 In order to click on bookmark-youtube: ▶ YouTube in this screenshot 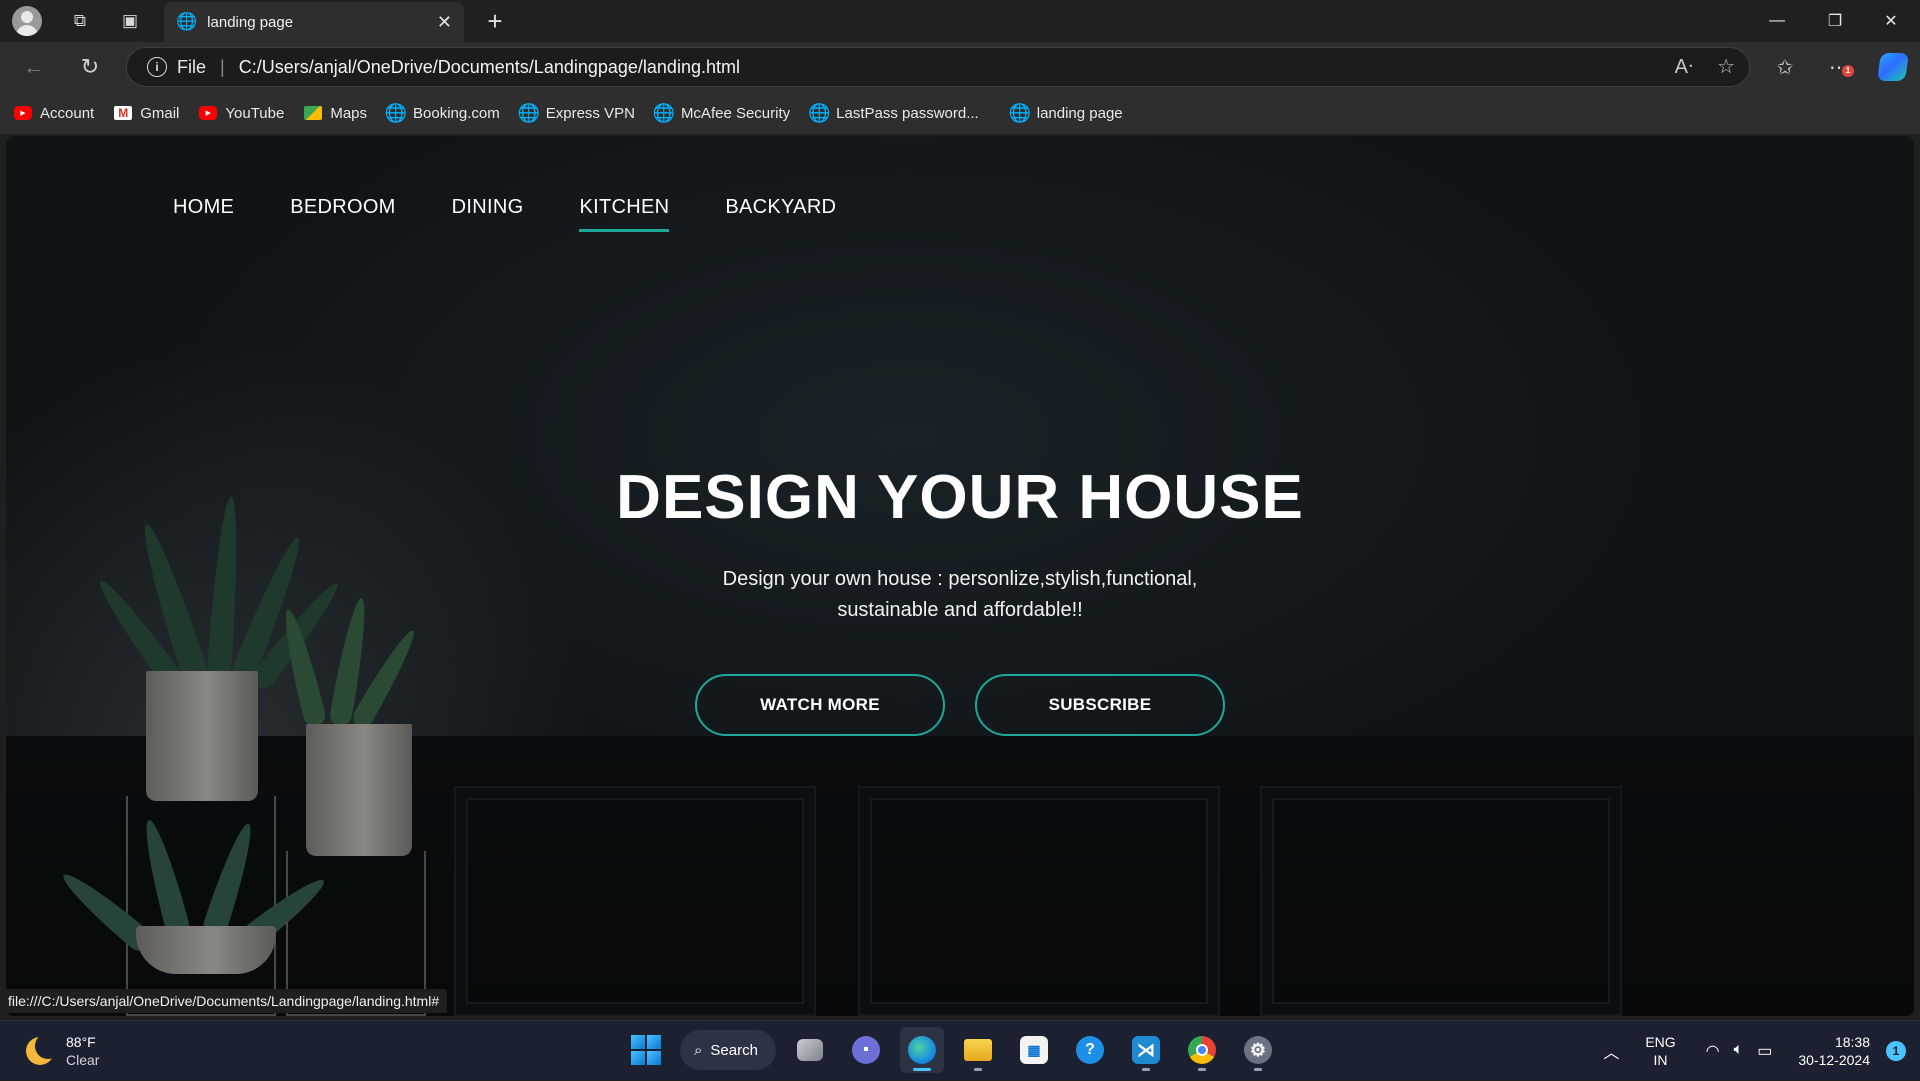, I will do `click(241, 113)`.